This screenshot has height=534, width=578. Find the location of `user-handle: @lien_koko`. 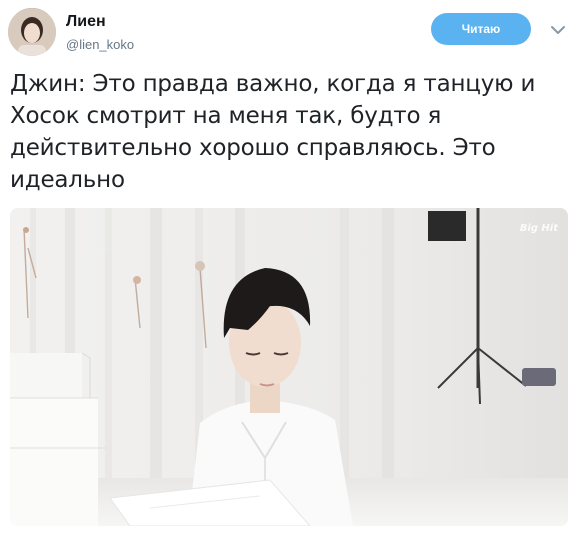

user-handle: @lien_koko is located at coordinates (100, 44).